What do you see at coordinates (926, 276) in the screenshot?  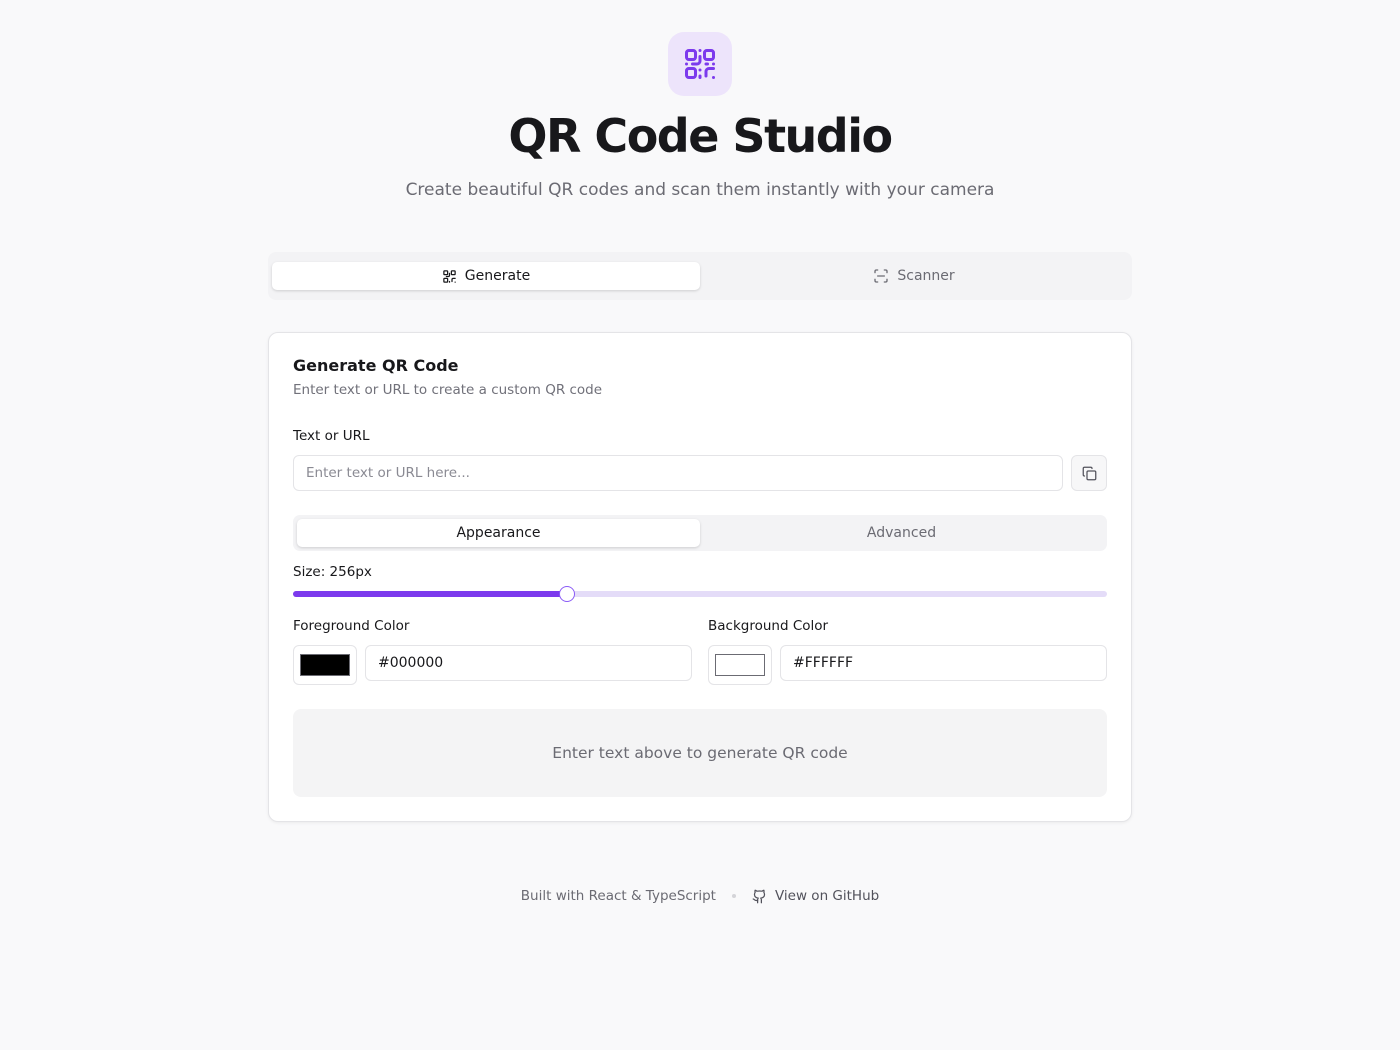 I see `tab-scanner-label: Scanner` at bounding box center [926, 276].